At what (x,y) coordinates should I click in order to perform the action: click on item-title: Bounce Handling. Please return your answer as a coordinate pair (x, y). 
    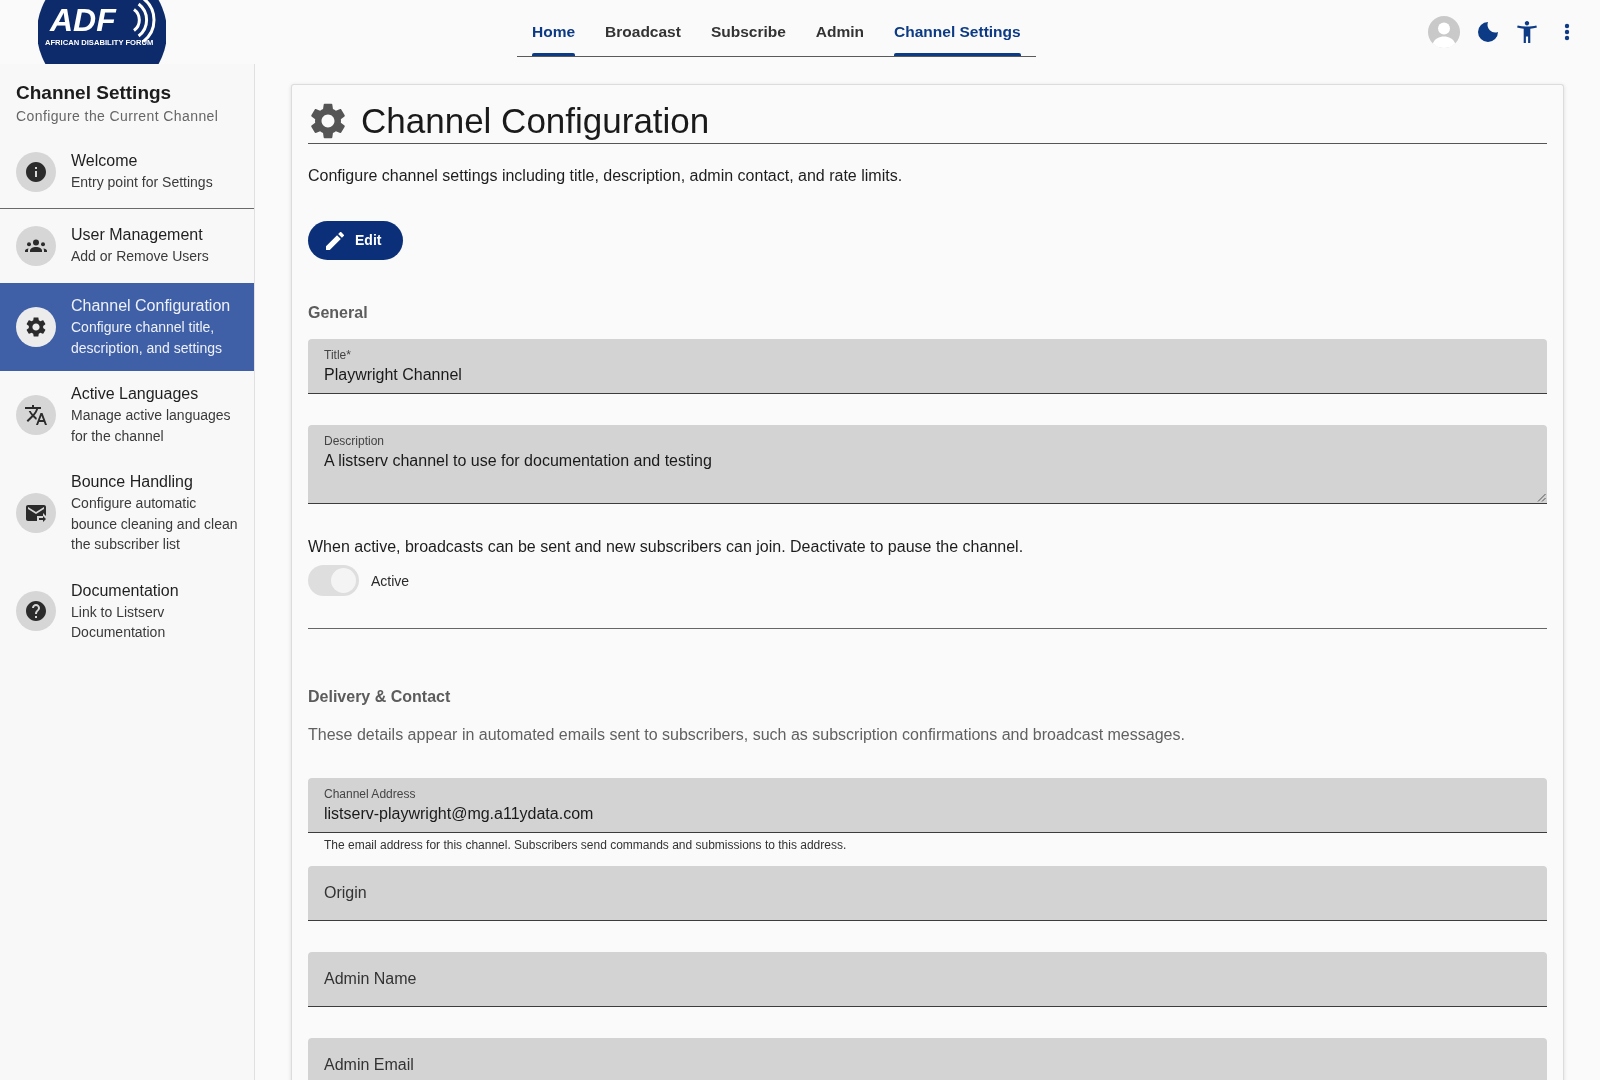
    Looking at the image, I should click on (132, 482).